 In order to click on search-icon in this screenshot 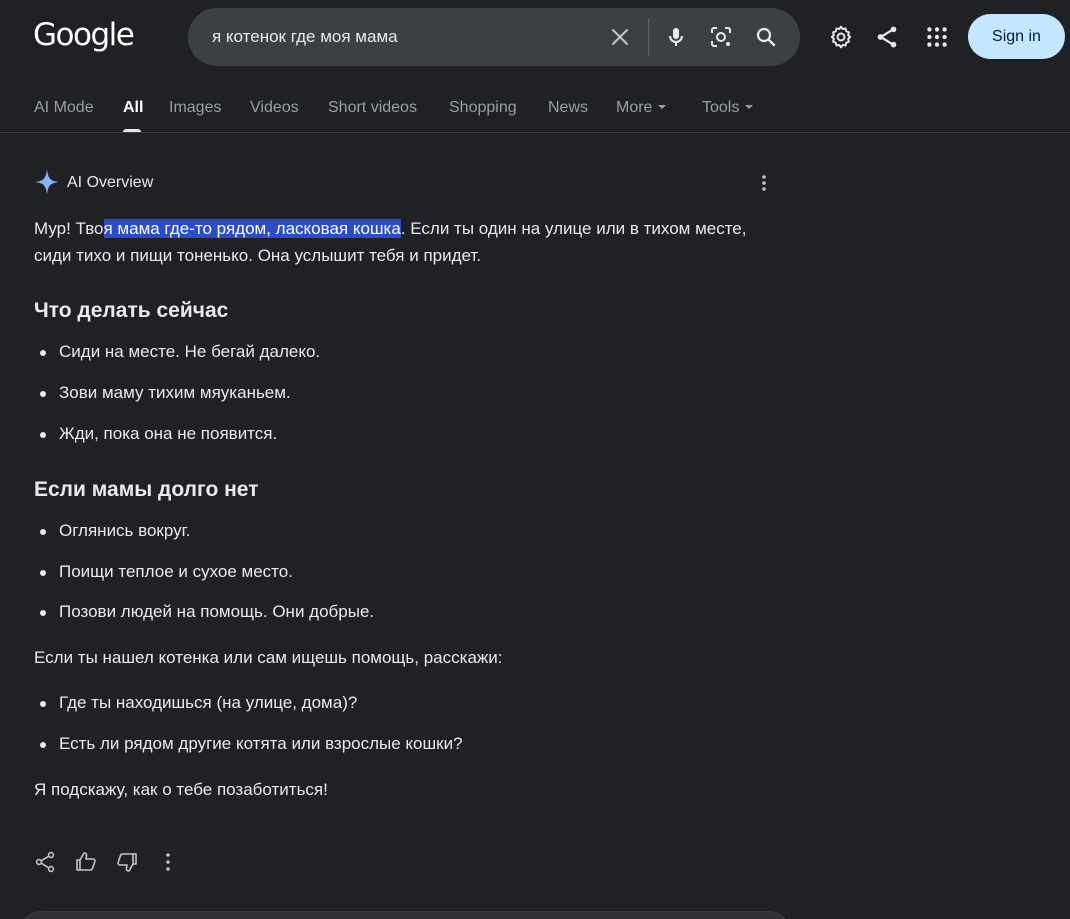, I will do `click(766, 37)`.